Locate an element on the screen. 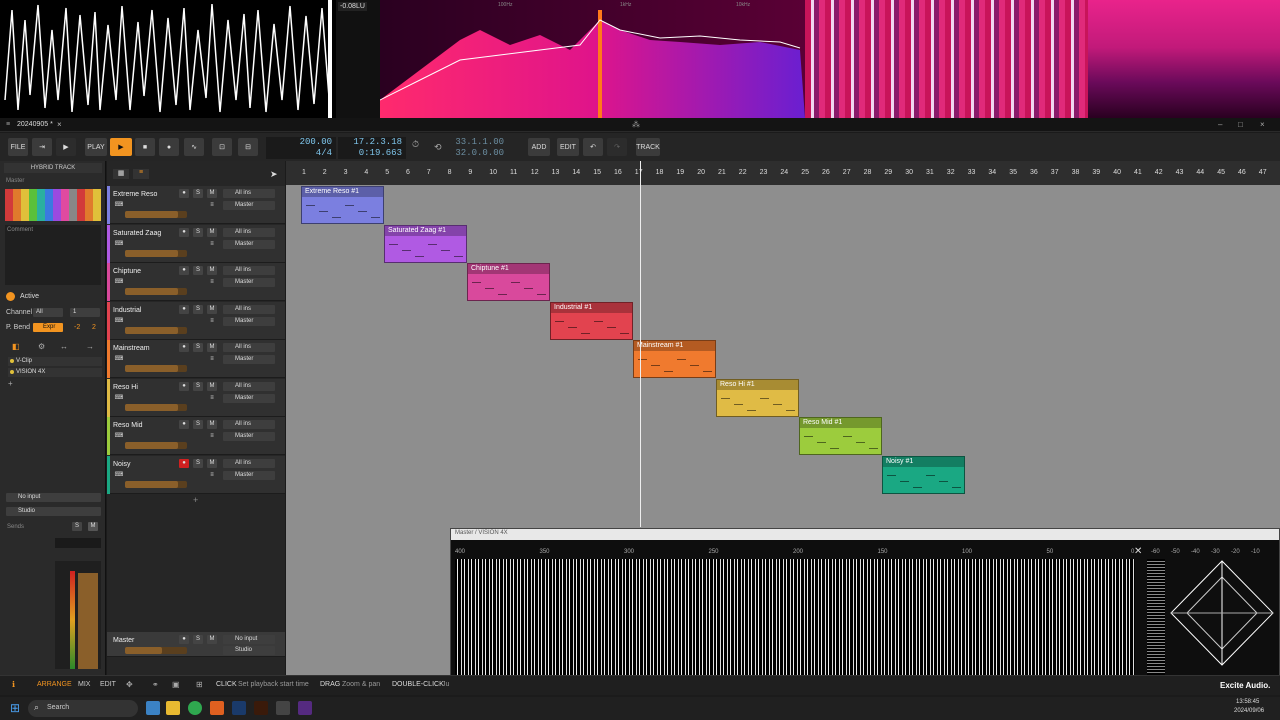 The height and width of the screenshot is (720, 1280). add-device-icon: + is located at coordinates (10, 383).